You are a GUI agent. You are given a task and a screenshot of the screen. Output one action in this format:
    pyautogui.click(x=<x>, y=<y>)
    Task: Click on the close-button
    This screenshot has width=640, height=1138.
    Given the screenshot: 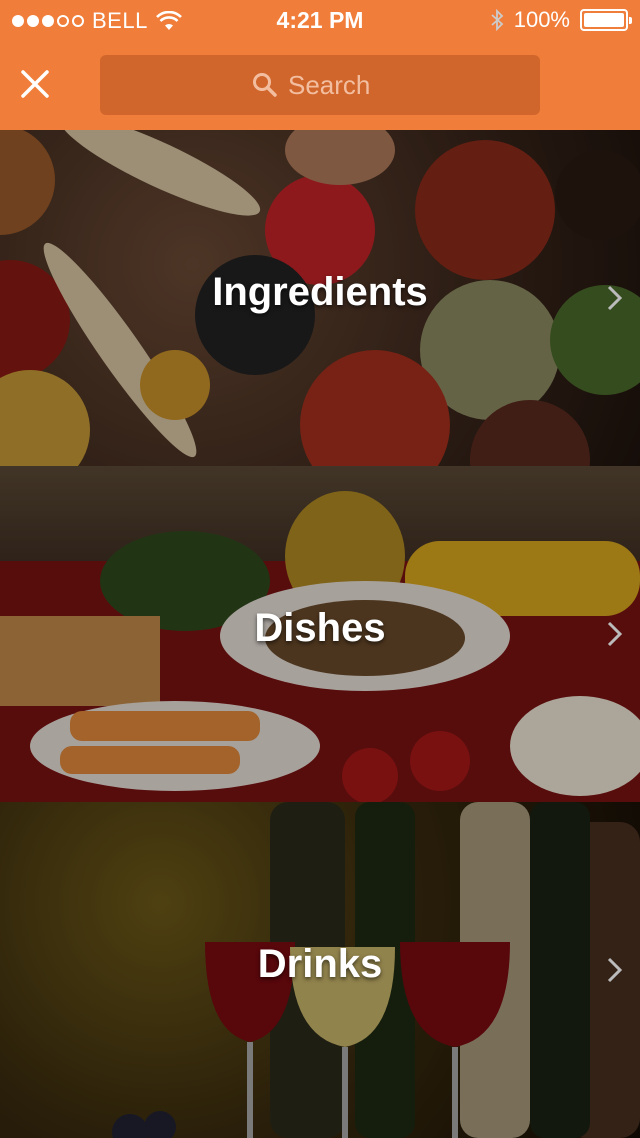 What is the action you would take?
    pyautogui.click(x=35, y=84)
    